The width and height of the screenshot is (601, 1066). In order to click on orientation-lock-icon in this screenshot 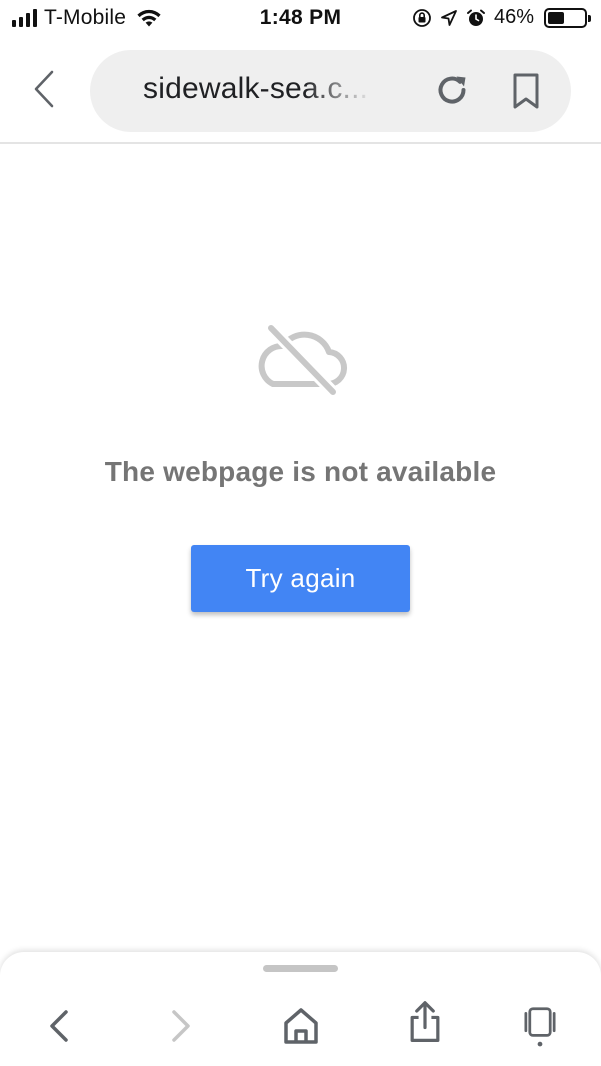, I will do `click(422, 17)`.